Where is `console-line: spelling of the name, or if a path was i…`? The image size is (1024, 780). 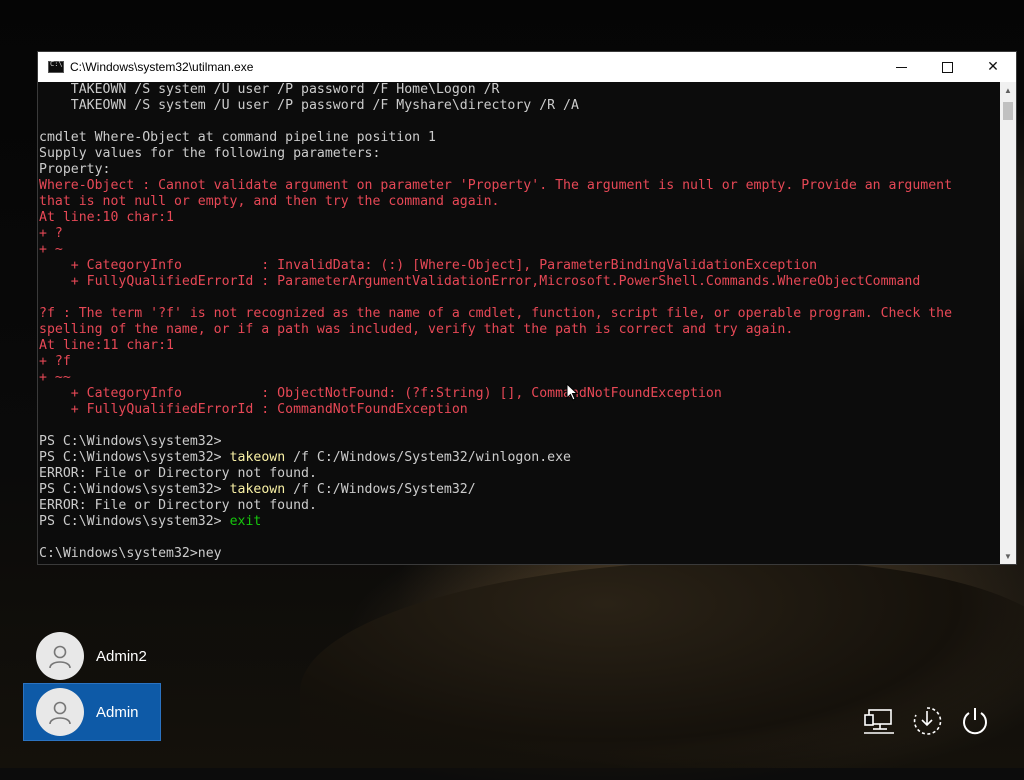 console-line: spelling of the name, or if a path was i… is located at coordinates (416, 329).